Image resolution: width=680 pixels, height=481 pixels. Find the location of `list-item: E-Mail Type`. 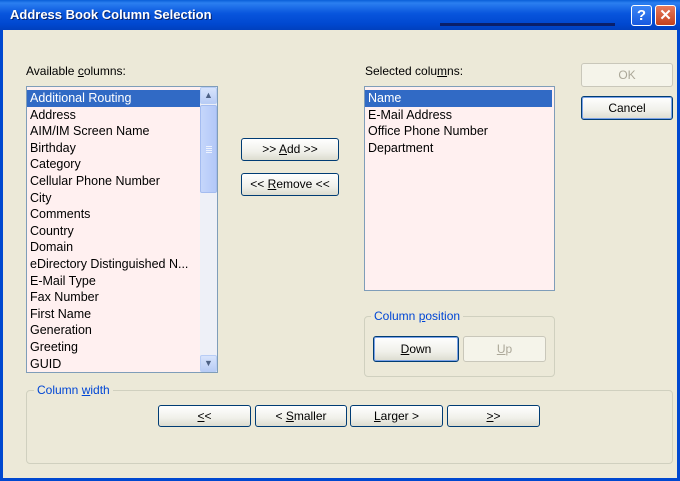

list-item: E-Mail Type is located at coordinates (113, 281).